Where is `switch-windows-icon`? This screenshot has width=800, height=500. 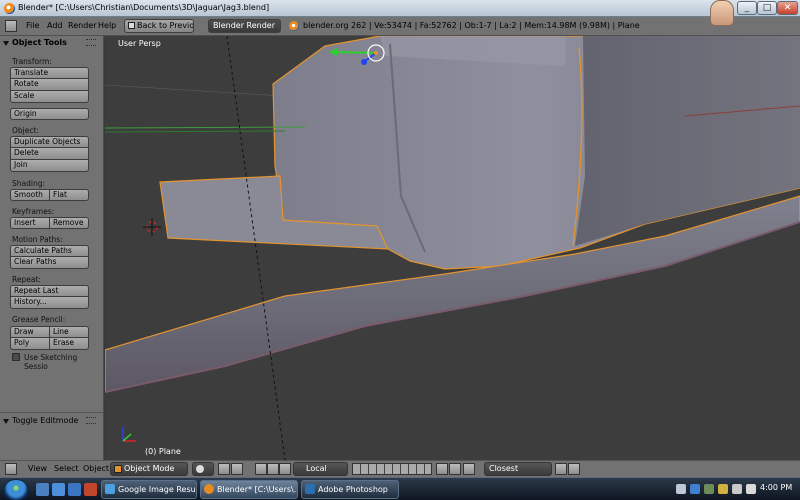
switch-windows-icon is located at coordinates (58, 489).